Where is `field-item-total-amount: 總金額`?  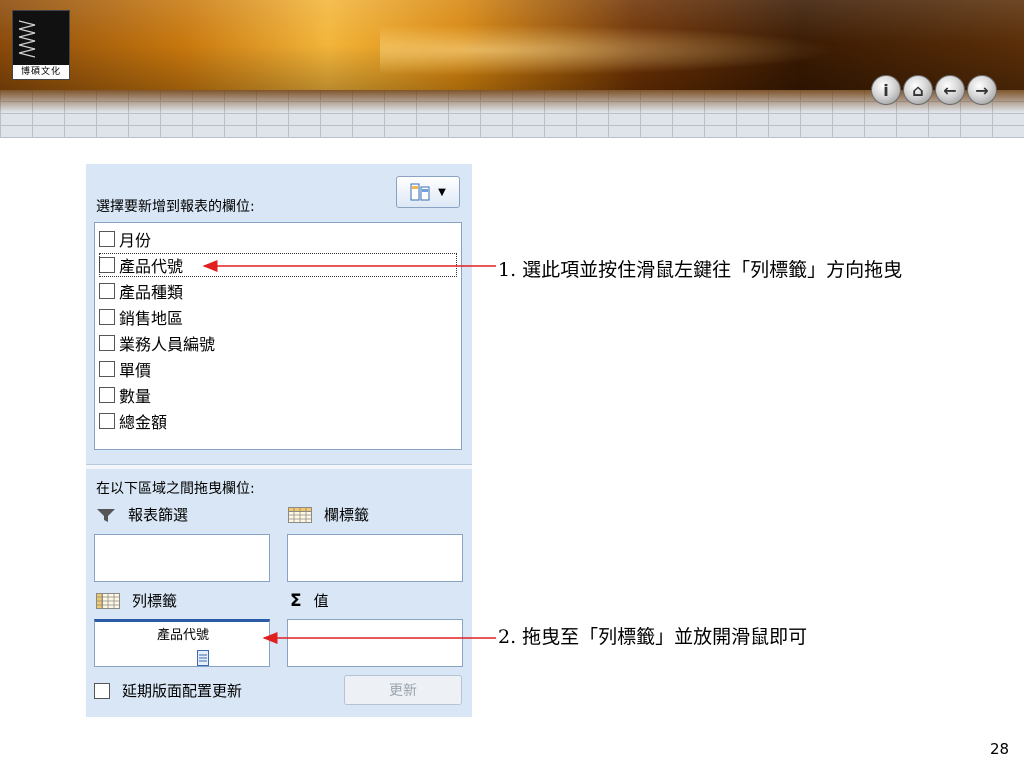
field-item-total-amount: 總金額 is located at coordinates (278, 421).